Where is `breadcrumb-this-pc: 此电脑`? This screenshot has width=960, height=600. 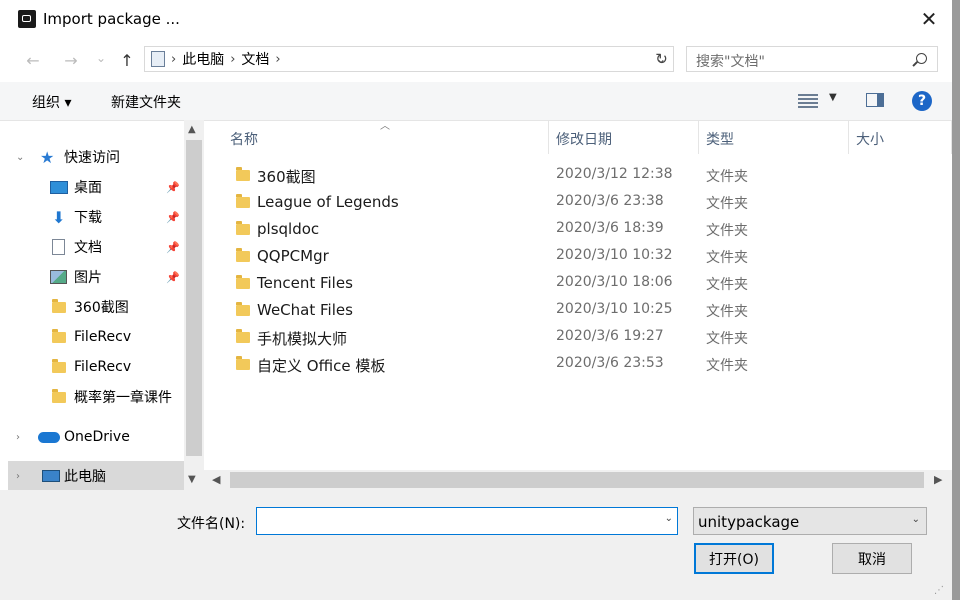 breadcrumb-this-pc: 此电脑 is located at coordinates (203, 59).